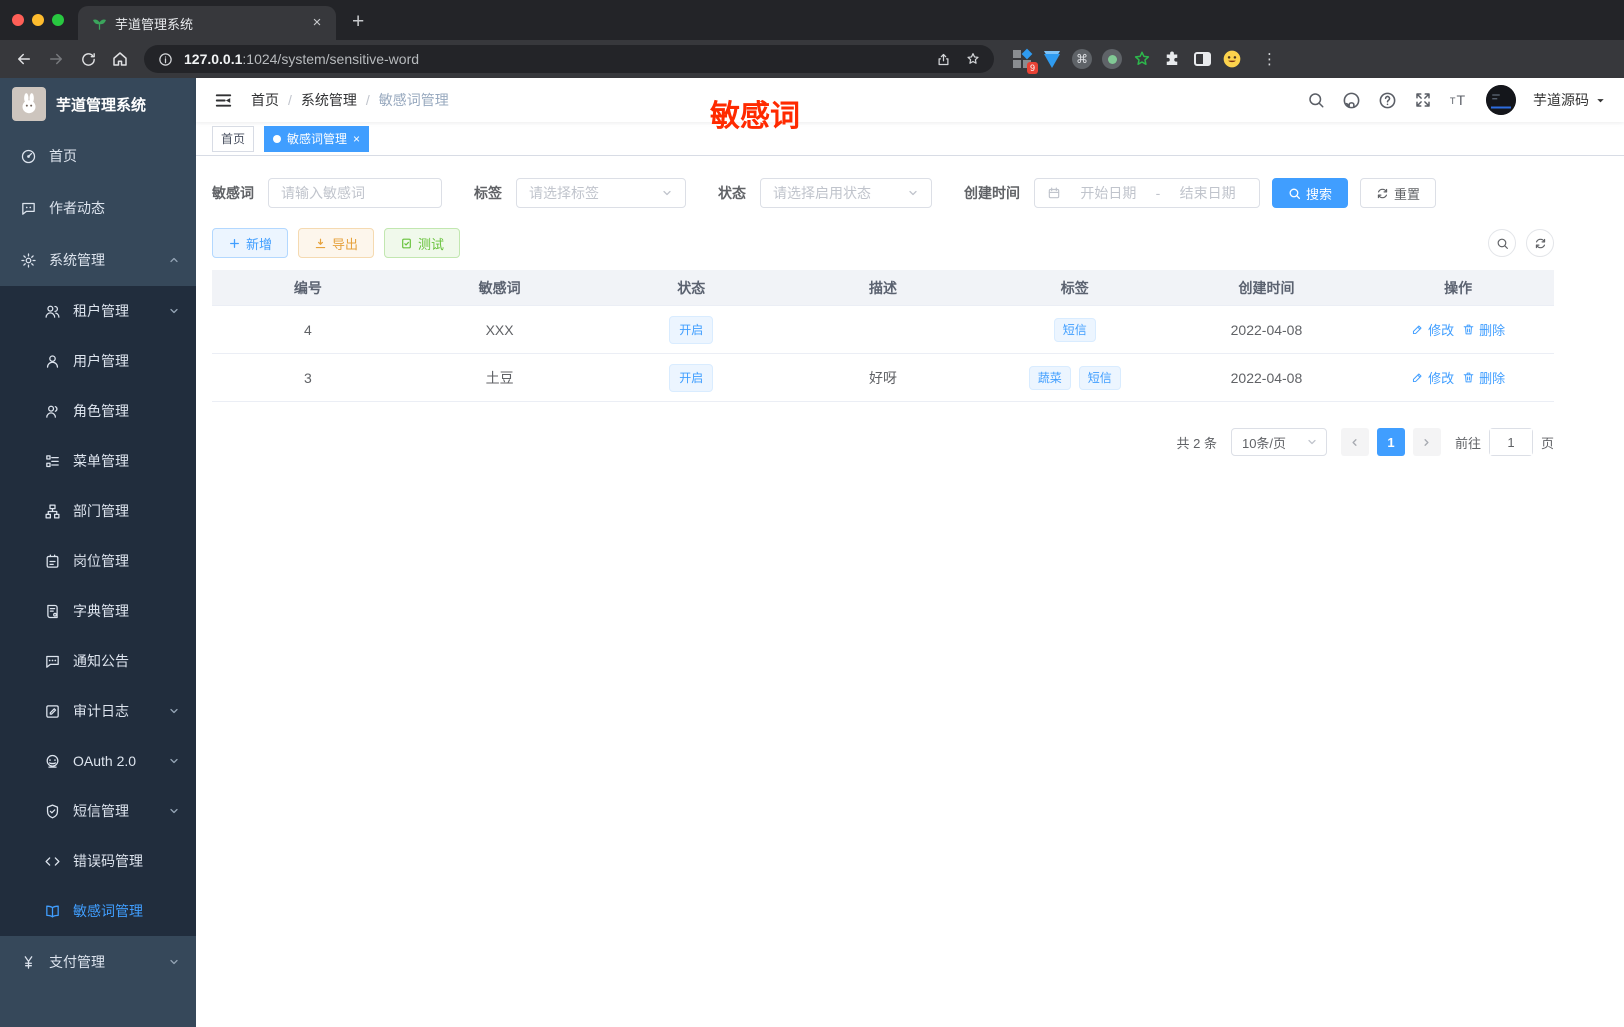  What do you see at coordinates (1569, 100) in the screenshot?
I see `user-menu: 芋道源码` at bounding box center [1569, 100].